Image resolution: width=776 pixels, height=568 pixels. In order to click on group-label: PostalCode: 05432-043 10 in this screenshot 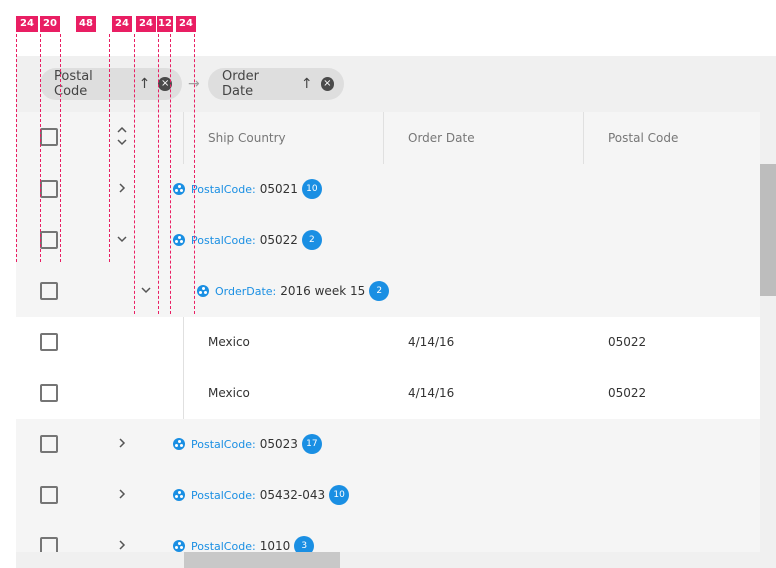, I will do `click(270, 495)`.